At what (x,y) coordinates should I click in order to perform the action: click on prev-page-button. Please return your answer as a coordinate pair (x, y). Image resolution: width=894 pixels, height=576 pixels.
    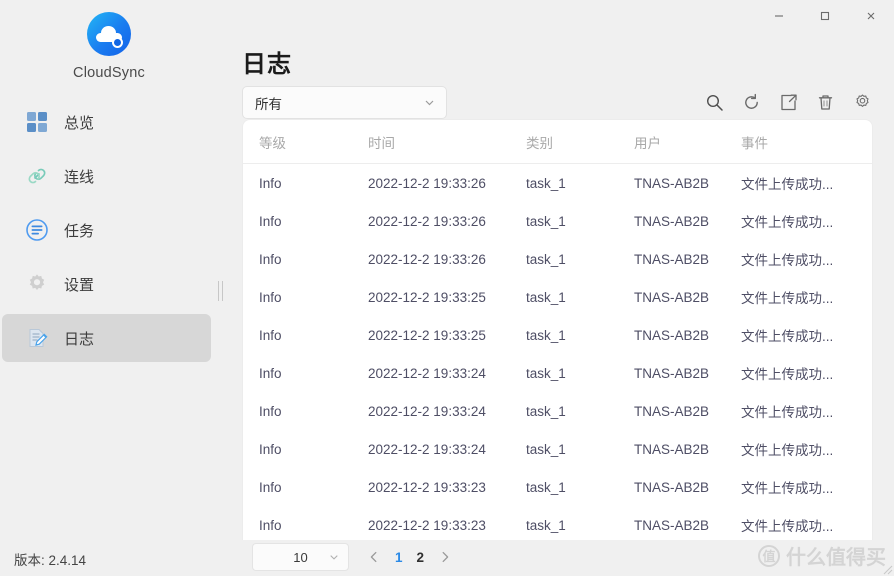
    Looking at the image, I should click on (374, 557).